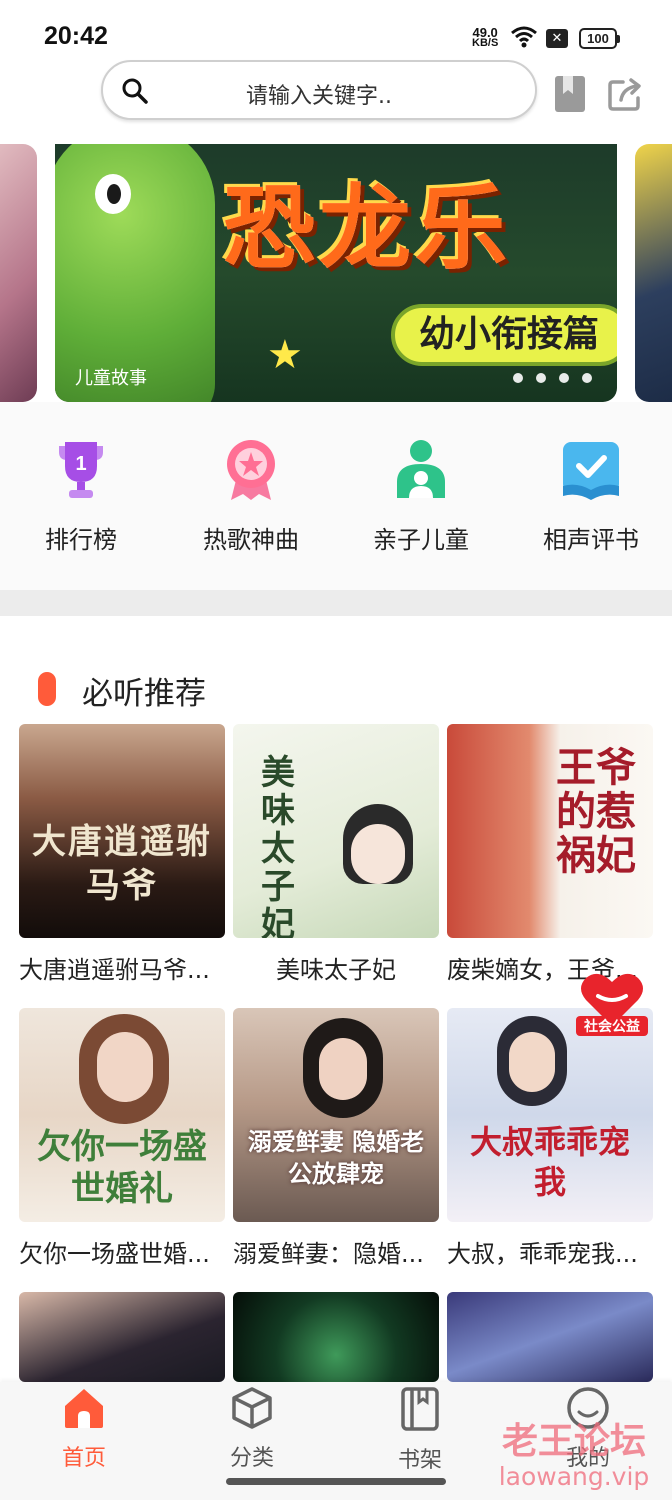 This screenshot has width=672, height=1500. I want to click on nav-label: 分类, so click(251, 1458).